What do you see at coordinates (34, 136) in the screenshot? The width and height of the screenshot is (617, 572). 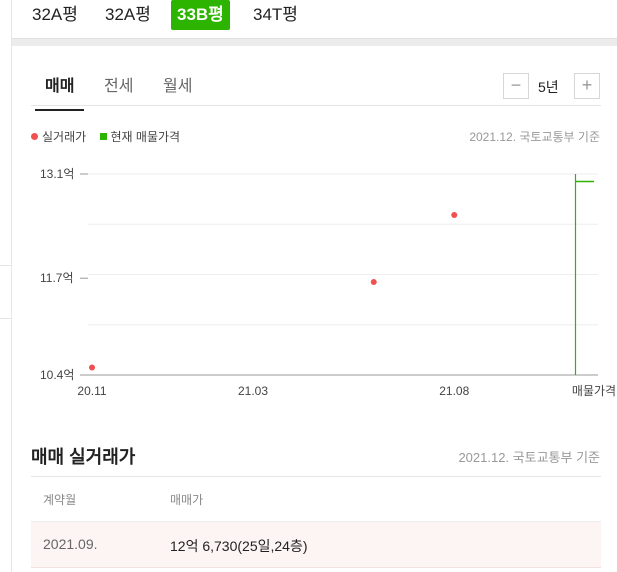 I see `legend-actual-marker` at bounding box center [34, 136].